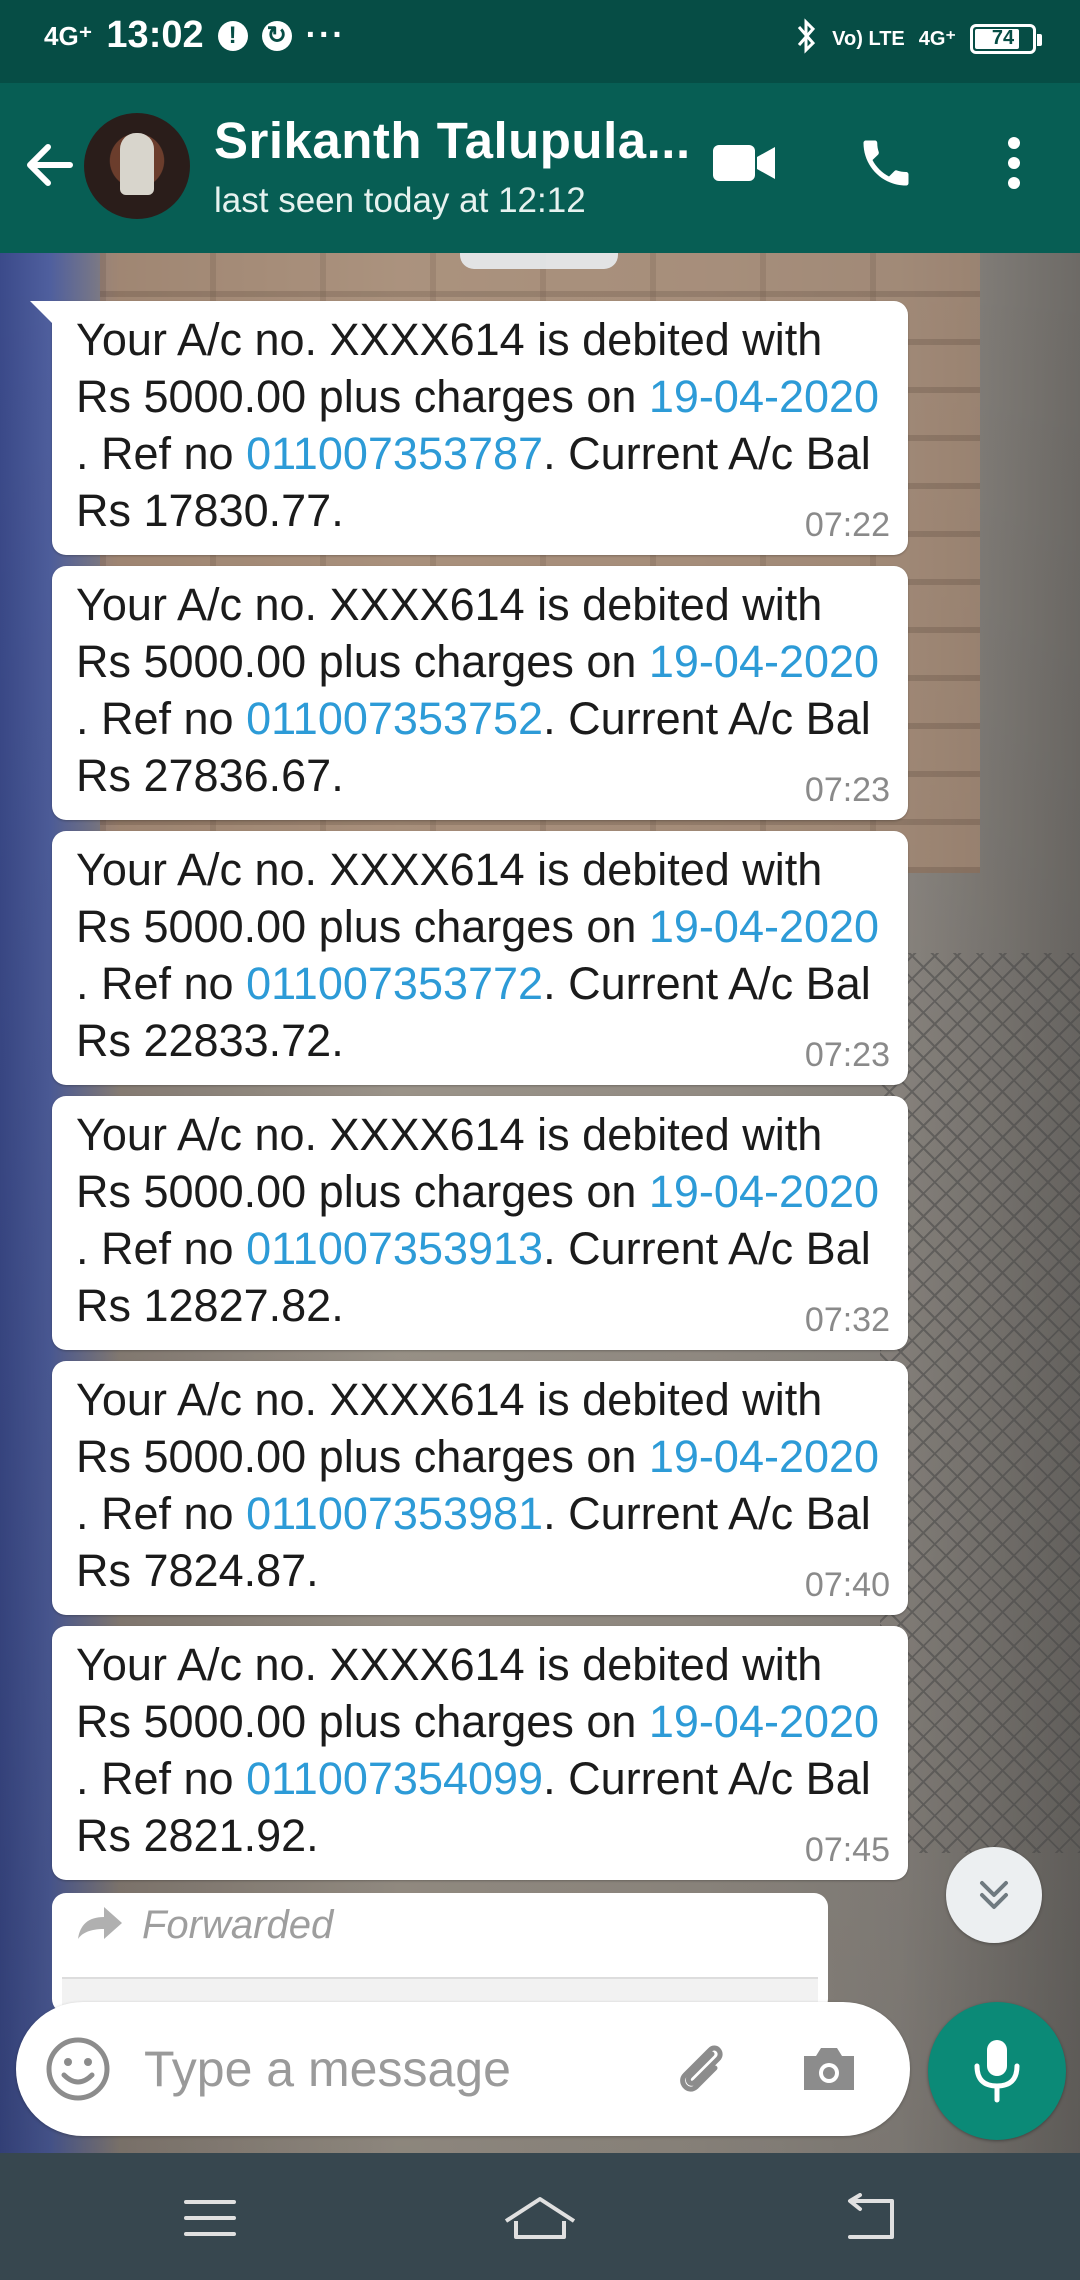 This screenshot has width=1080, height=2280. What do you see at coordinates (440, 1953) in the screenshot?
I see `forwarded-message-bubble: Forwarded` at bounding box center [440, 1953].